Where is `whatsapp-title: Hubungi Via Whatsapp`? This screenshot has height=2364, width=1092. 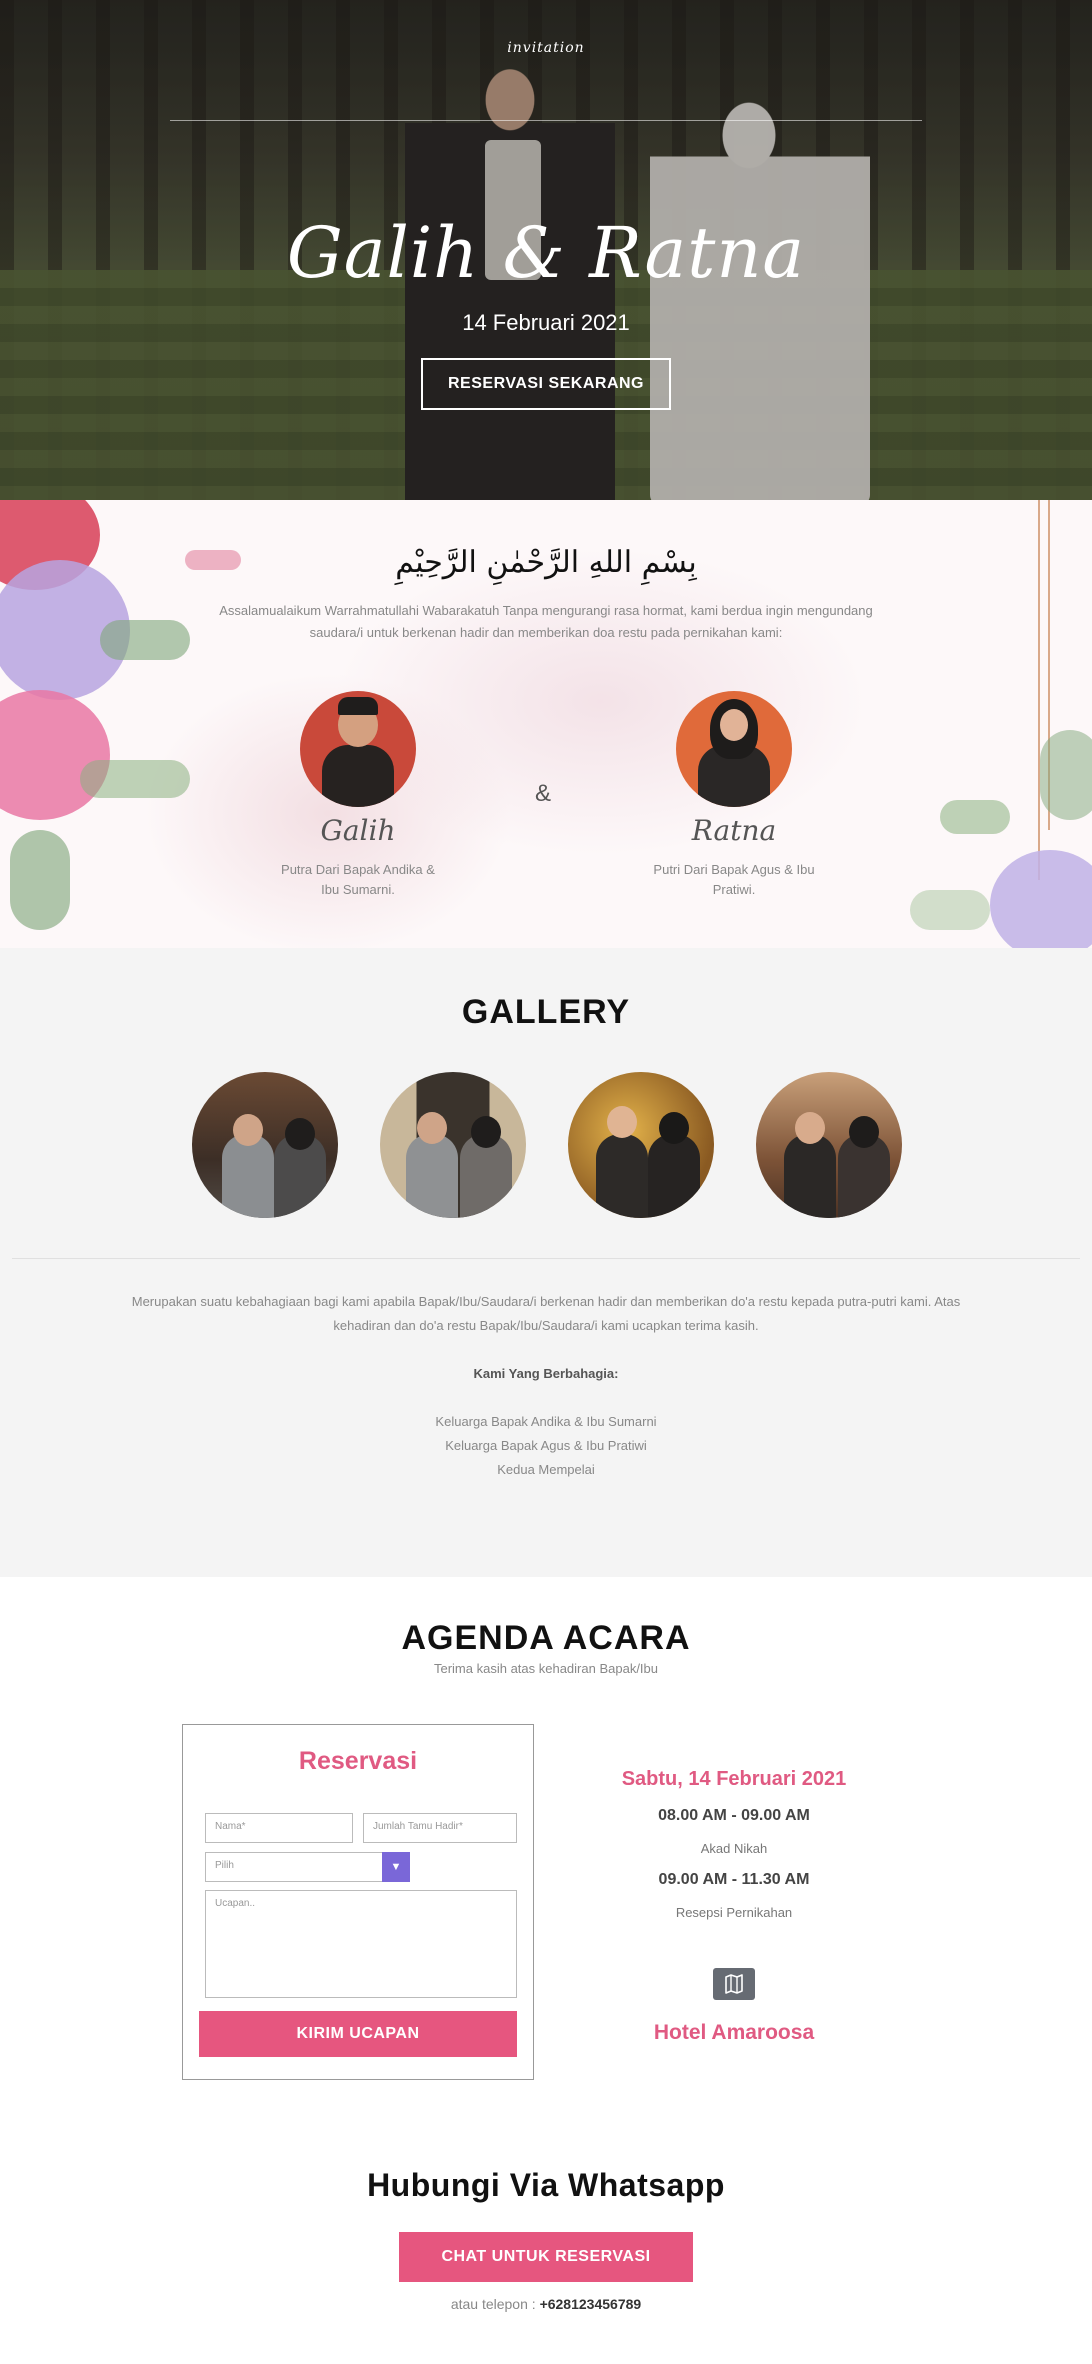 whatsapp-title: Hubungi Via Whatsapp is located at coordinates (546, 2185).